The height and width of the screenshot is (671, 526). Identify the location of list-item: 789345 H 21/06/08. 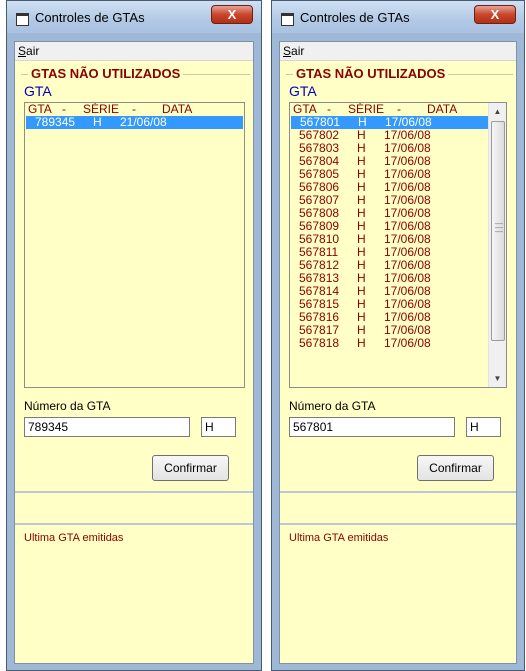
(134, 122).